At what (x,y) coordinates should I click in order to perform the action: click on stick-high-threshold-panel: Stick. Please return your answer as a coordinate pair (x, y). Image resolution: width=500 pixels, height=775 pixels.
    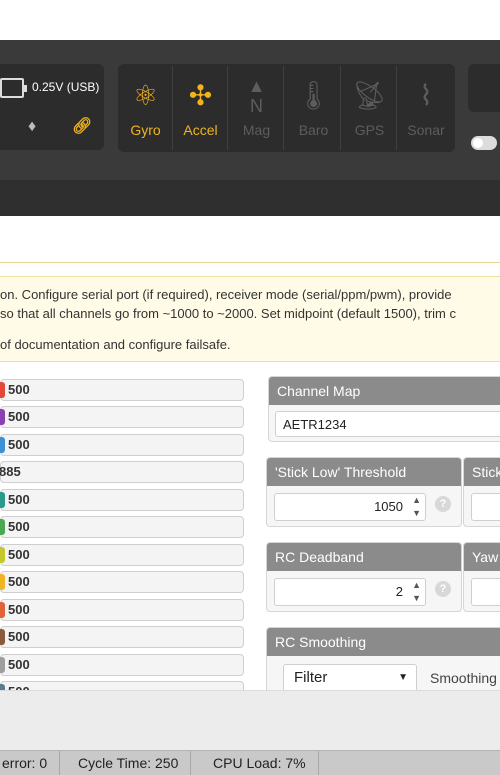
    Looking at the image, I should click on (481, 492).